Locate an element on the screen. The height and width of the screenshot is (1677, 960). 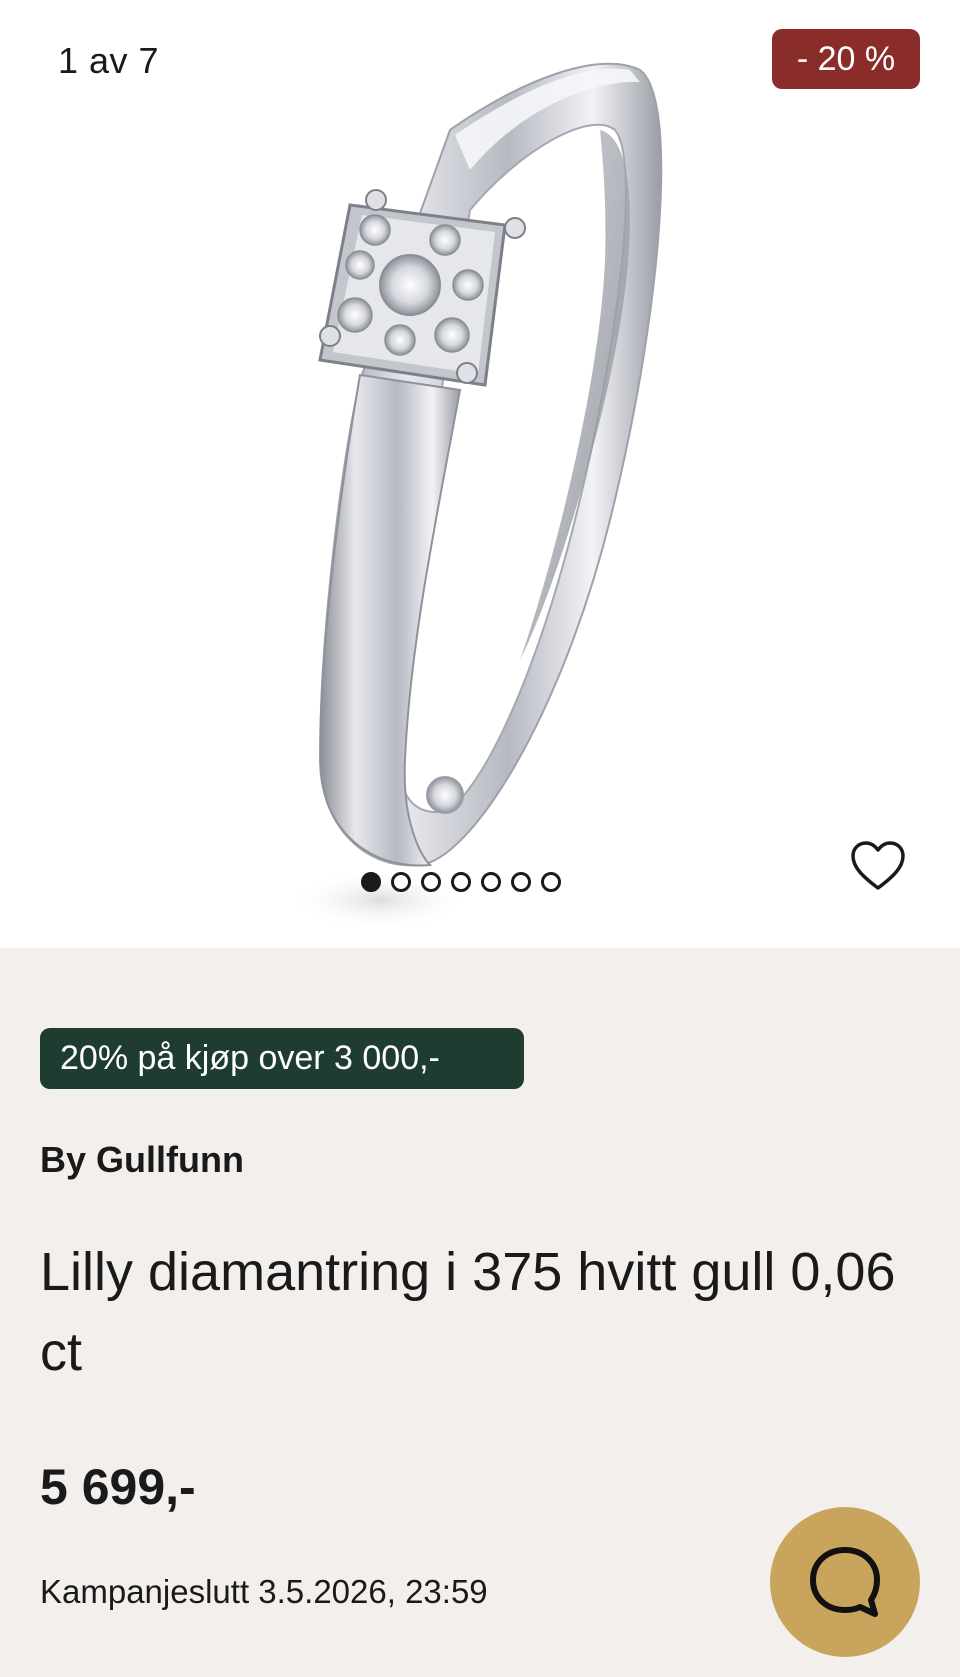
chat-button is located at coordinates (845, 1582).